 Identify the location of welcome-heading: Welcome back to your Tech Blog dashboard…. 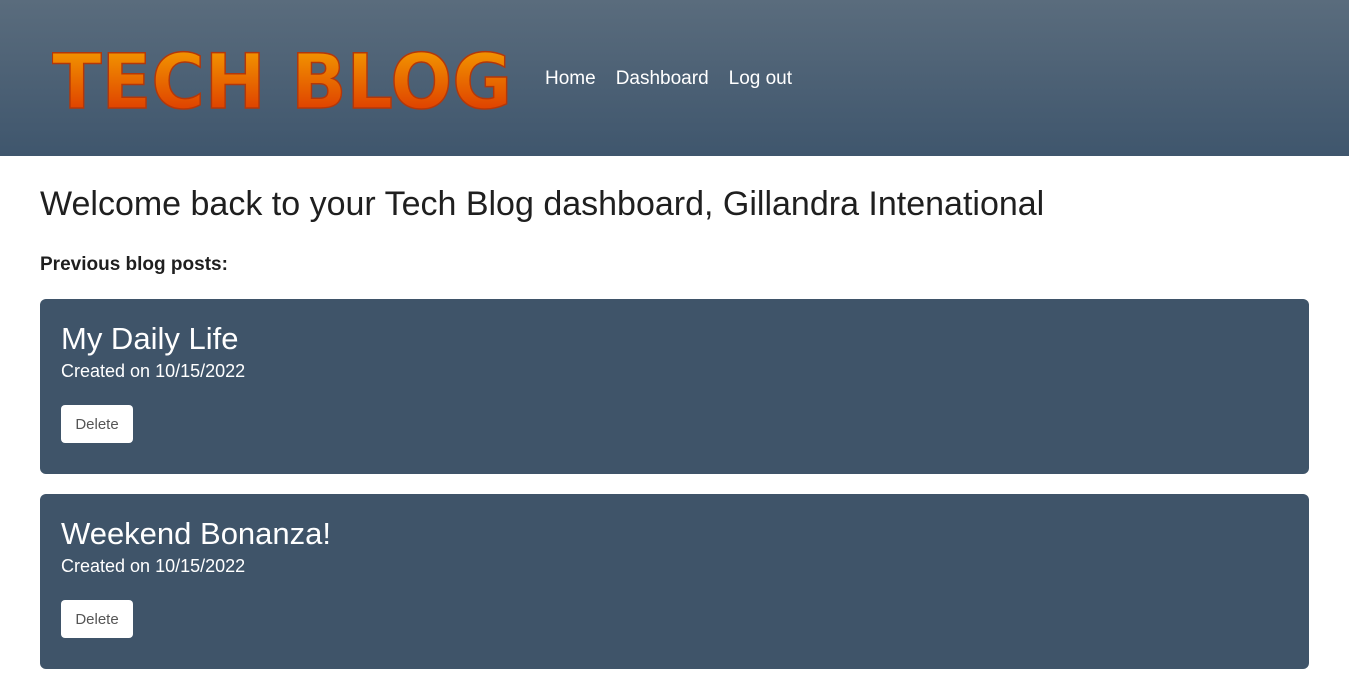
(542, 204).